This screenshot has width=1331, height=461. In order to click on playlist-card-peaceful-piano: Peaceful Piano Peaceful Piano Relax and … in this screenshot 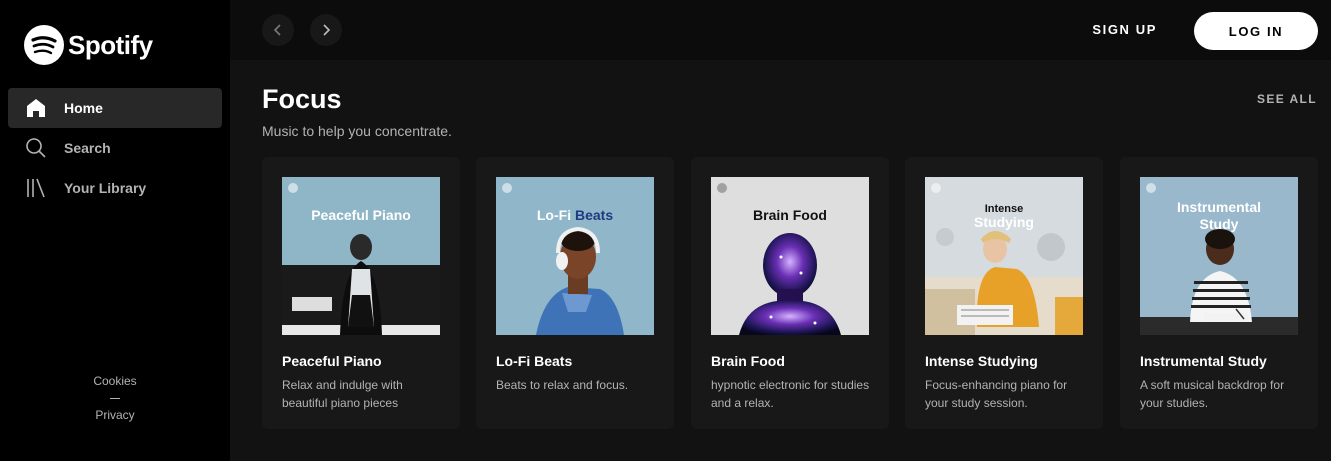, I will do `click(361, 293)`.